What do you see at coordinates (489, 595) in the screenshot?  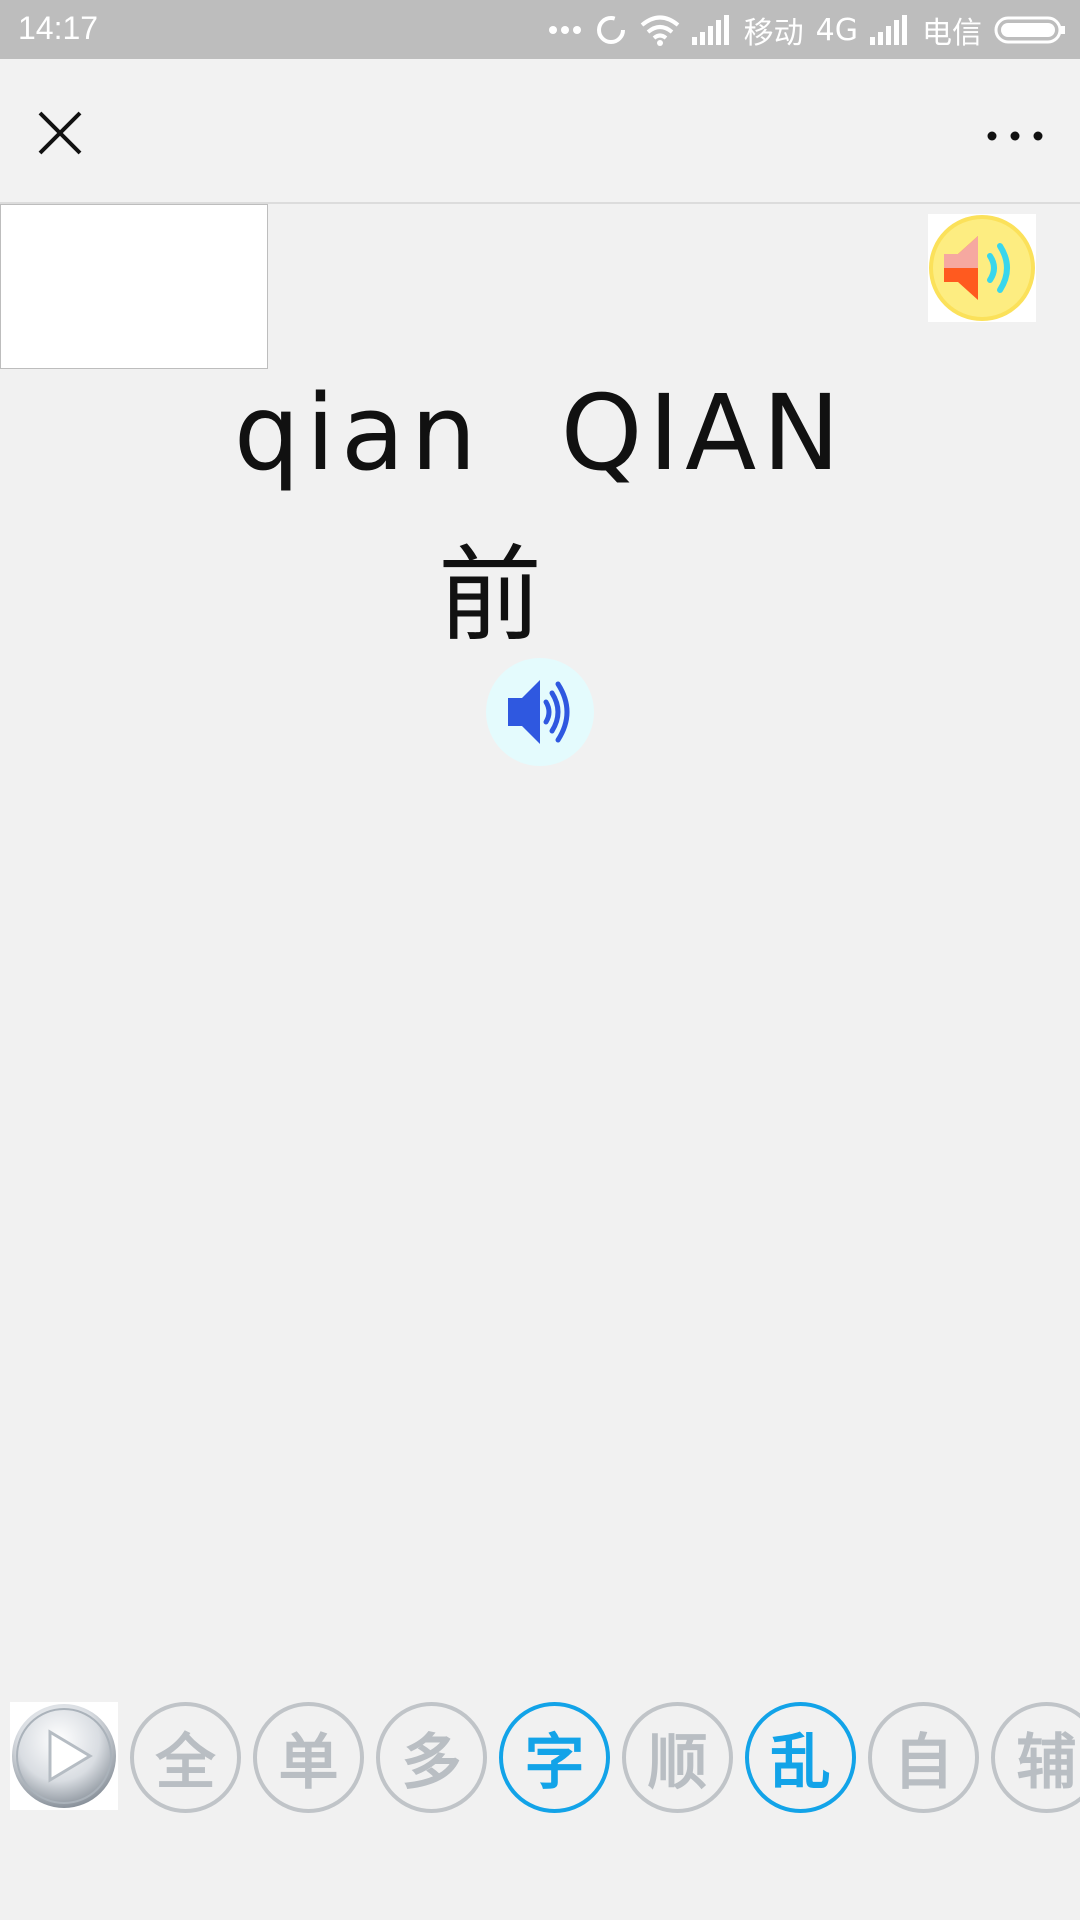 I see `hanzi-character: 前` at bounding box center [489, 595].